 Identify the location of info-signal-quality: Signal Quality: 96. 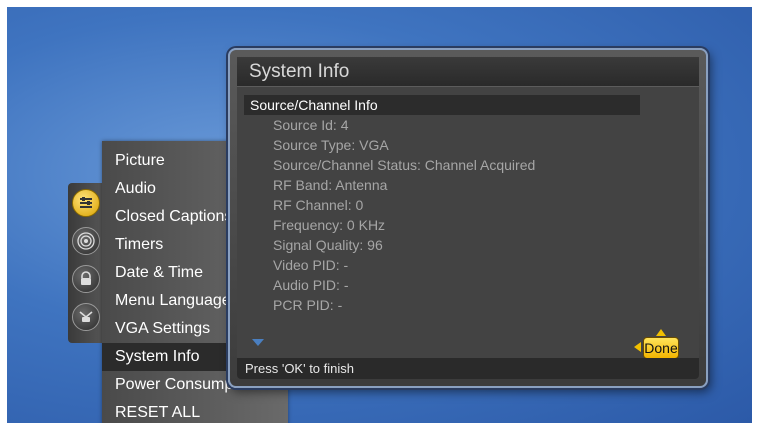
(328, 245).